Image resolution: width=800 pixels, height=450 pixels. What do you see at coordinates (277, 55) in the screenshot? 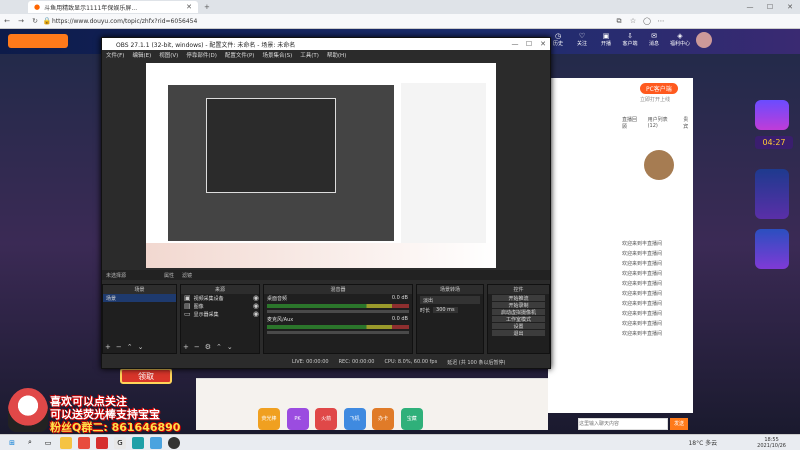
I see `menu-scene-collection: 场景集合(S)` at bounding box center [277, 55].